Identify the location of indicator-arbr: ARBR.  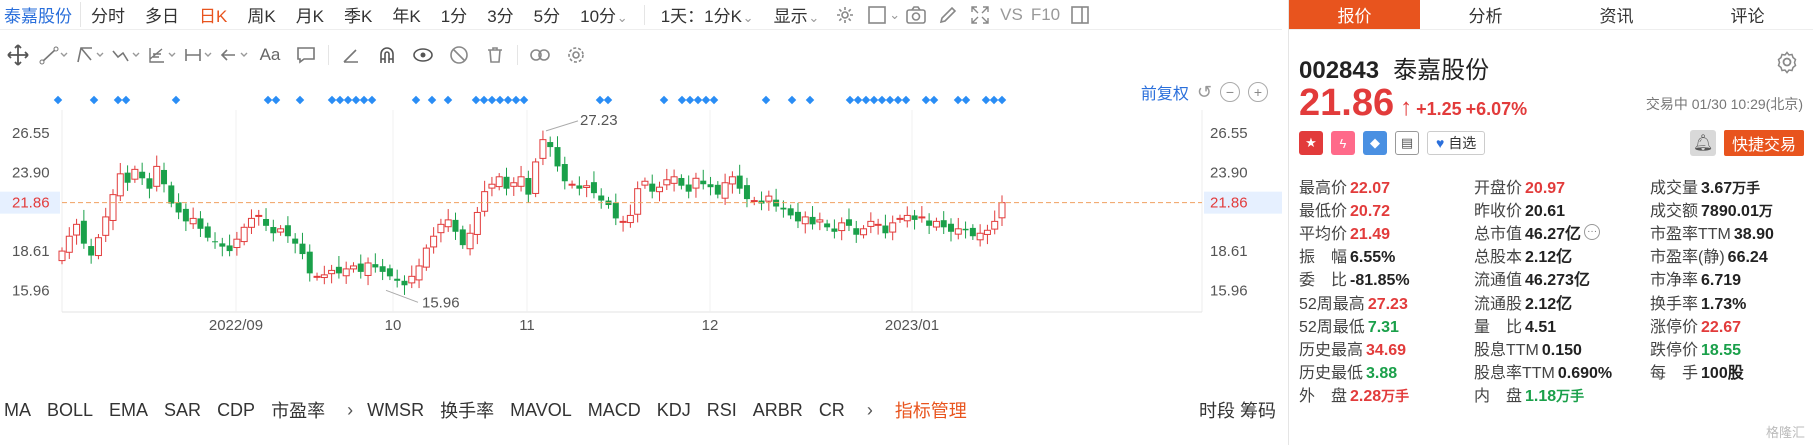
(782, 410).